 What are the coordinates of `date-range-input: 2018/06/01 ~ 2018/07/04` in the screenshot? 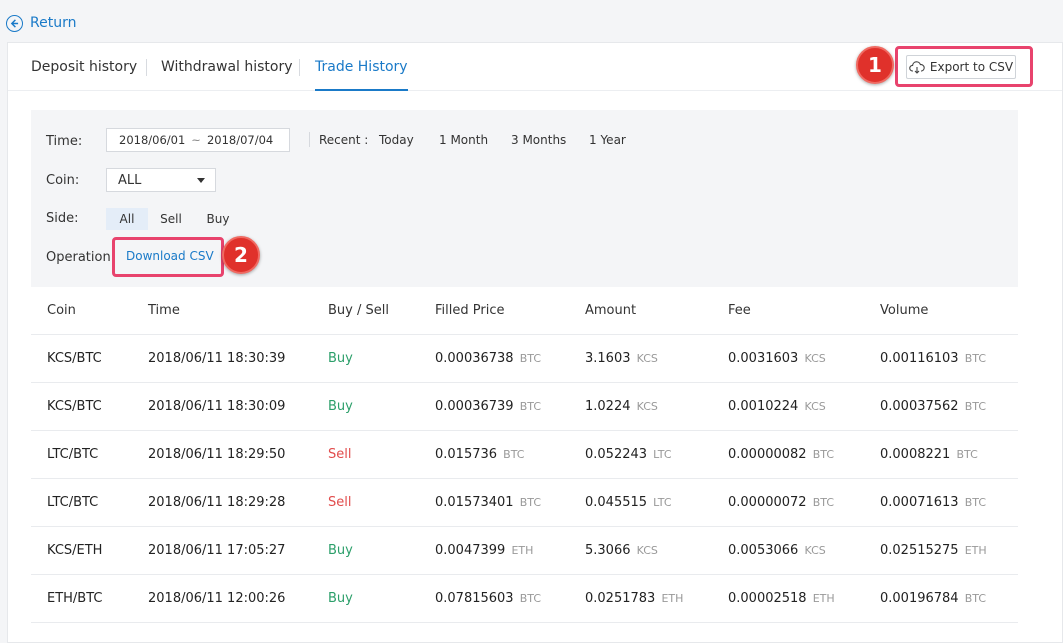 It's located at (198, 140).